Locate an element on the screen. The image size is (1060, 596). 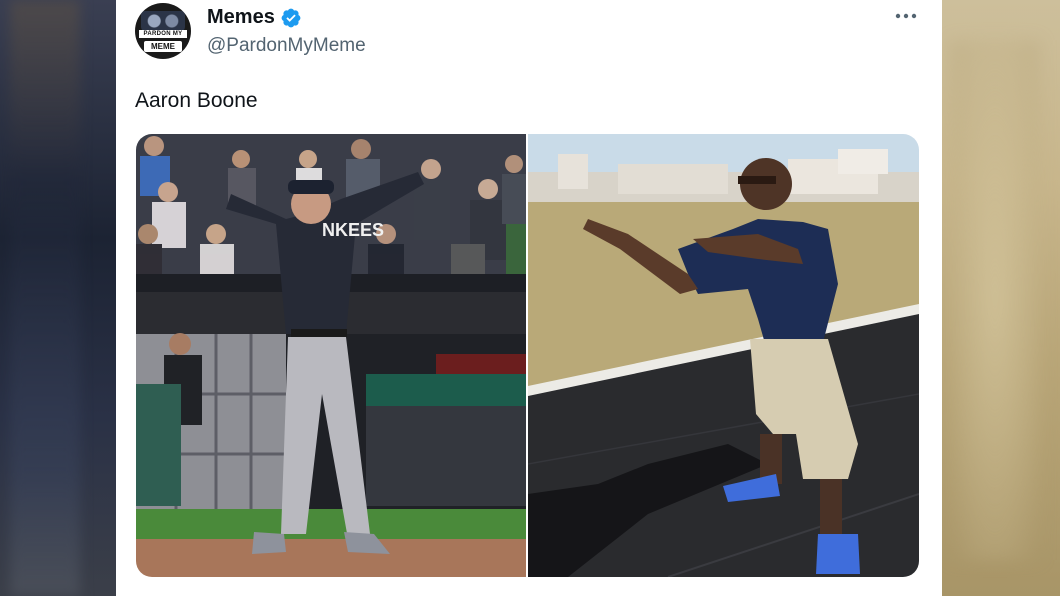
right-background is located at coordinates (1001, 298).